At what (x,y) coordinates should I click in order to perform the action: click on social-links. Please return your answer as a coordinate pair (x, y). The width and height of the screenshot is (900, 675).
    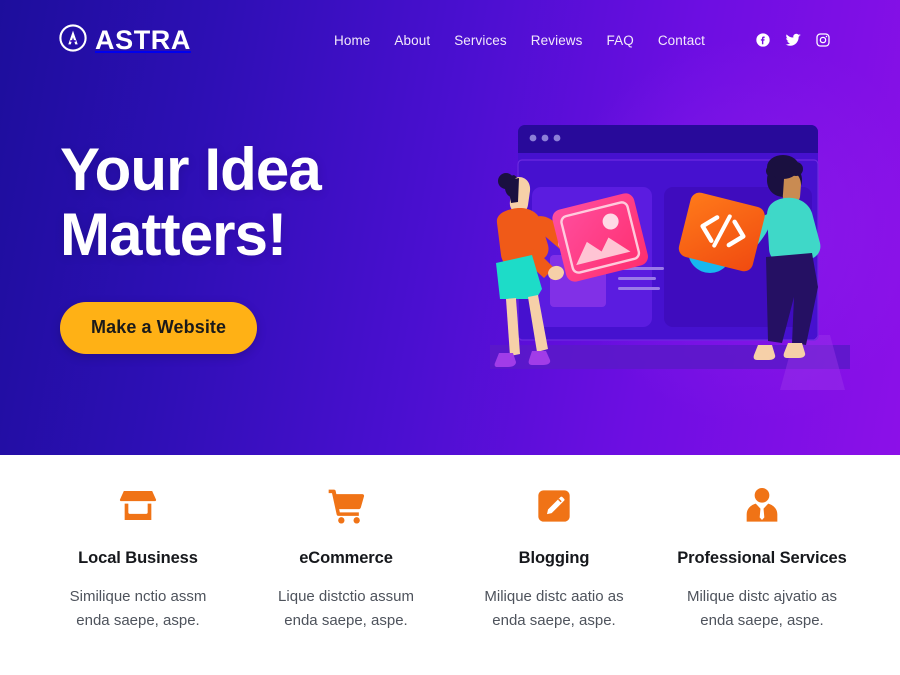
    Looking at the image, I should click on (793, 40).